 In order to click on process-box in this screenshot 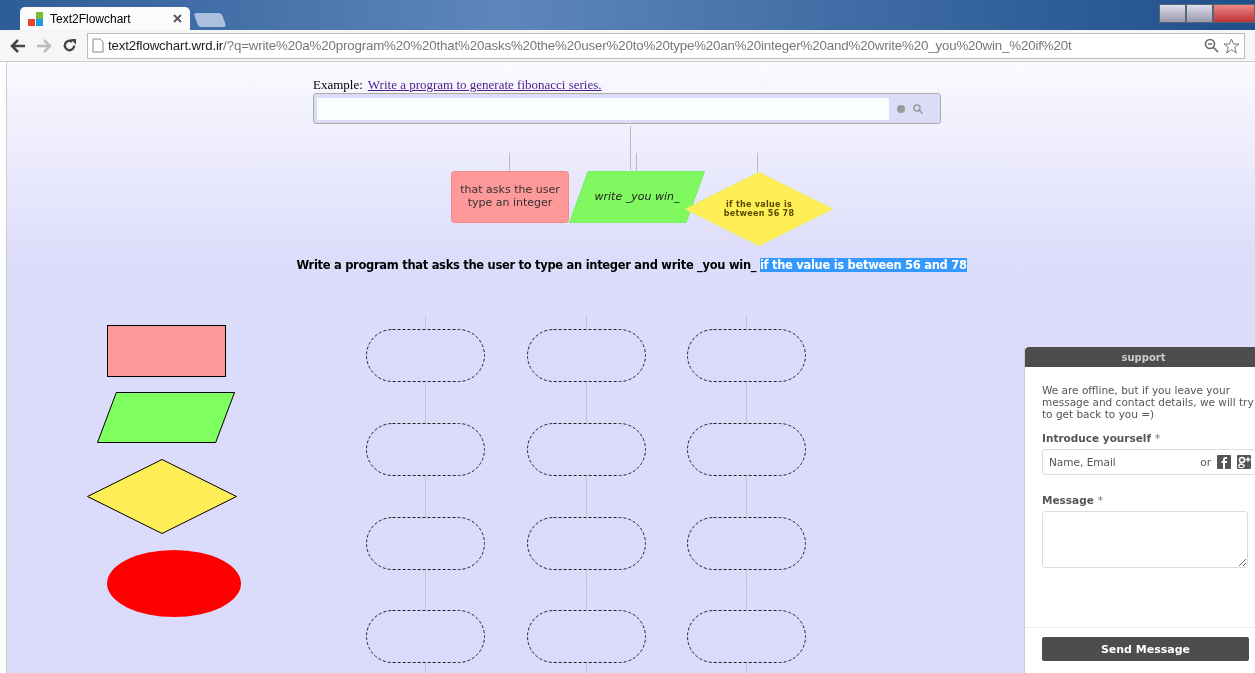, I will do `click(510, 197)`.